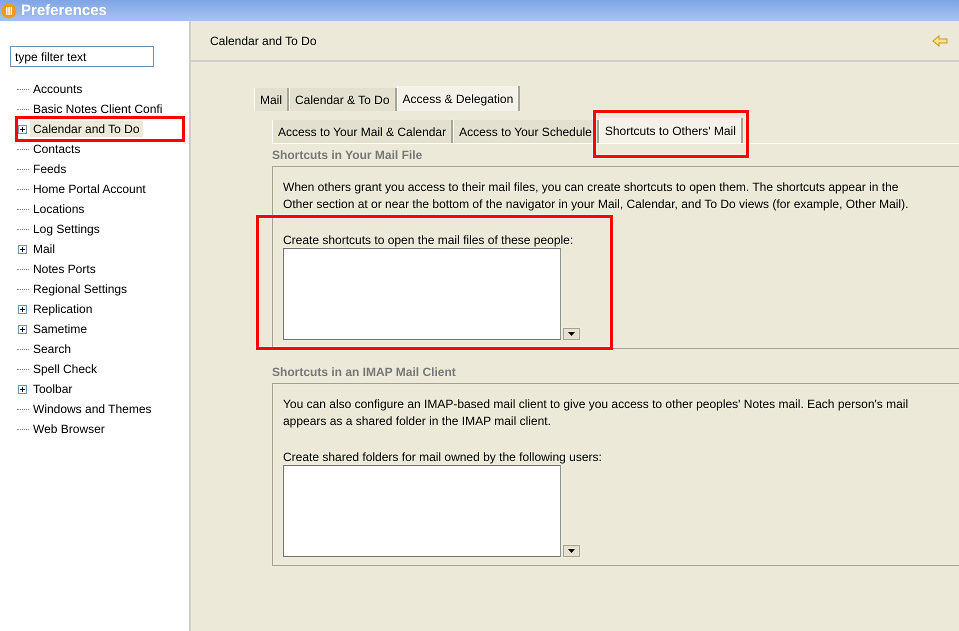 This screenshot has width=959, height=631. I want to click on tree-item: Regional Settings, so click(80, 289).